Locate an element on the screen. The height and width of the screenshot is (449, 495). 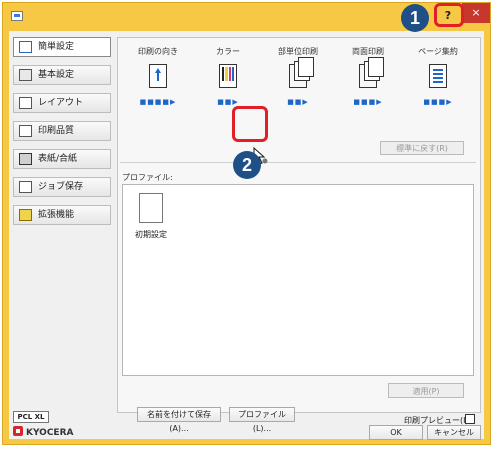
apply-button: 適用(P) is located at coordinates (426, 390).